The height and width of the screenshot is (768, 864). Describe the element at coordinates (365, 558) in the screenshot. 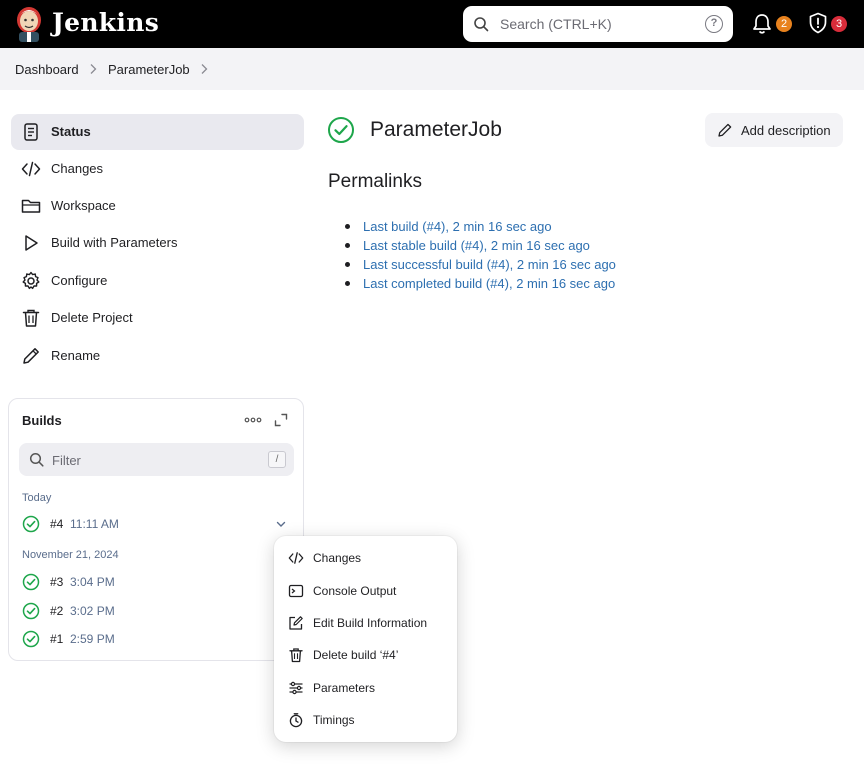

I see `menu-item-changes: Changes` at that location.